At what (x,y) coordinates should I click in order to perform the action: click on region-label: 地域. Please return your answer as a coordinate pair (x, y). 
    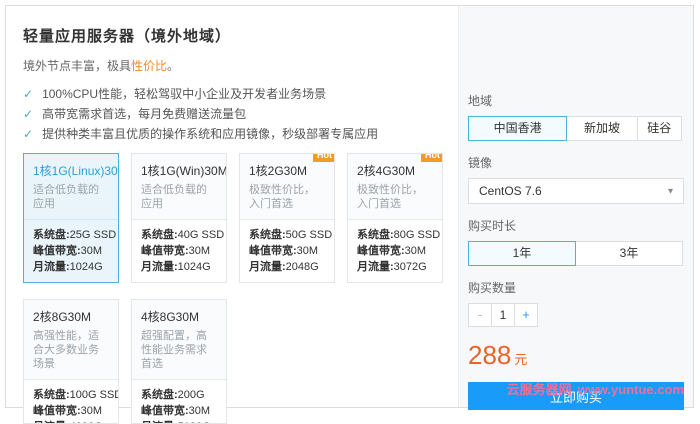
    Looking at the image, I should click on (480, 101).